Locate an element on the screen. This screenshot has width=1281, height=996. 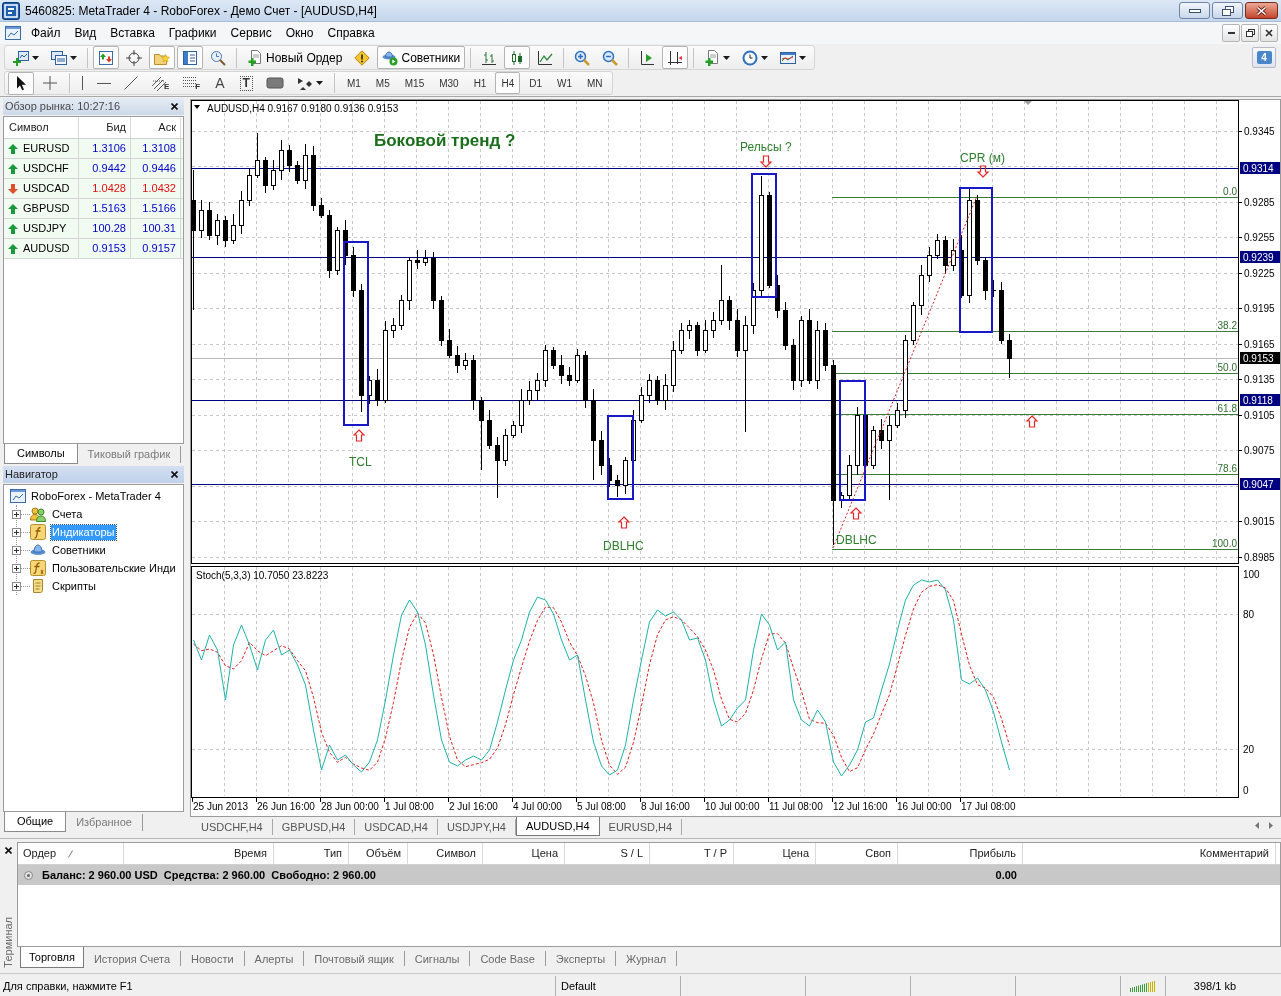
terminal-tab: История Счета is located at coordinates (132, 958).